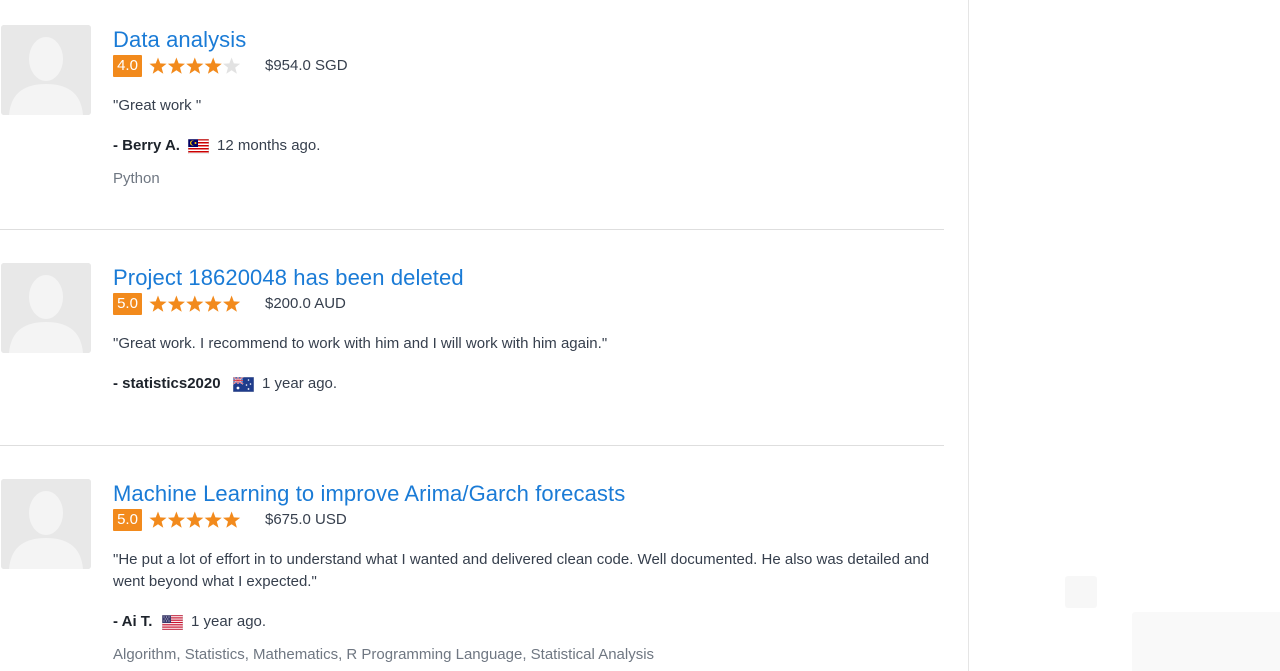  What do you see at coordinates (146, 146) in the screenshot?
I see `reviewer-name: - Berry A.` at bounding box center [146, 146].